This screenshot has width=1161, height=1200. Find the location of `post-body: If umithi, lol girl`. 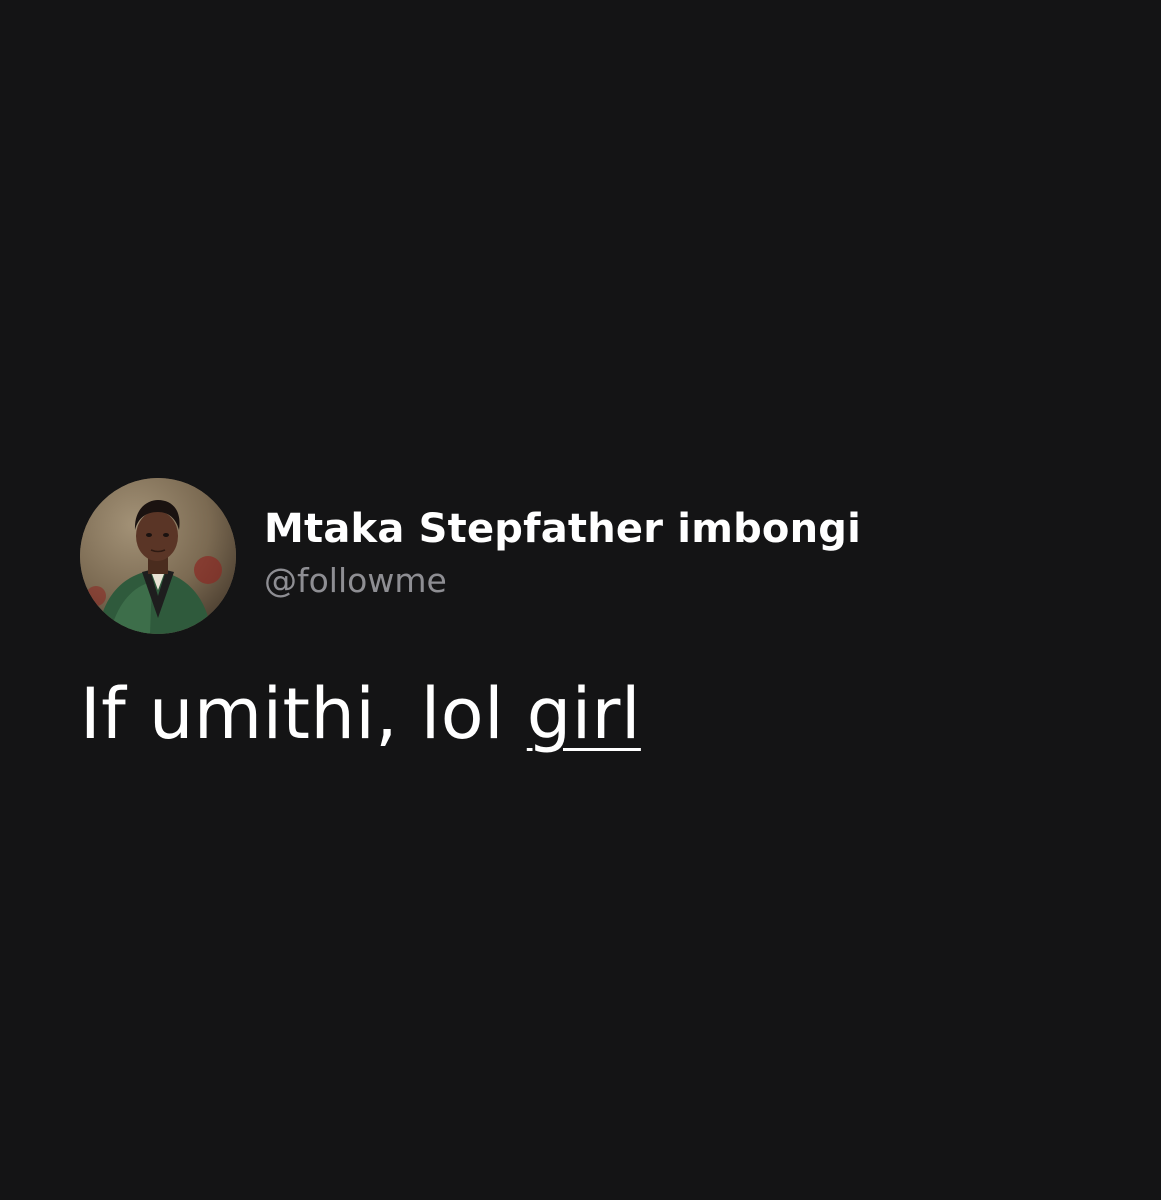

post-body: If umithi, lol girl is located at coordinates (580, 714).